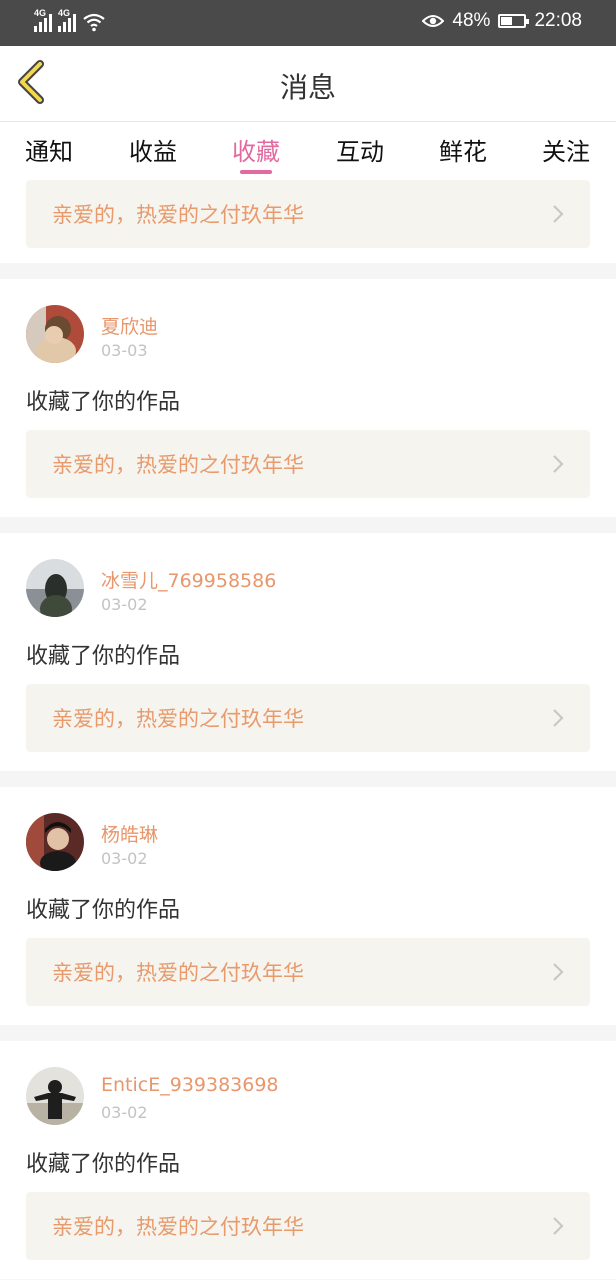 The width and height of the screenshot is (616, 1280). I want to click on page-title: 消息, so click(307, 87).